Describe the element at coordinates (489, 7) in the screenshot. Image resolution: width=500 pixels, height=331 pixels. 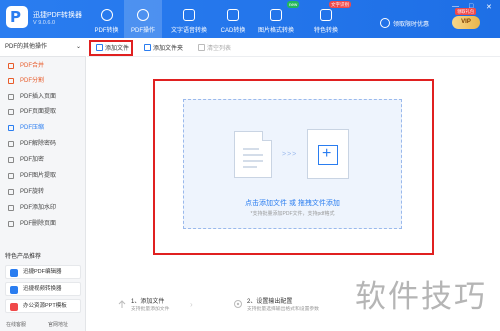
I see `close-icon: ✕` at that location.